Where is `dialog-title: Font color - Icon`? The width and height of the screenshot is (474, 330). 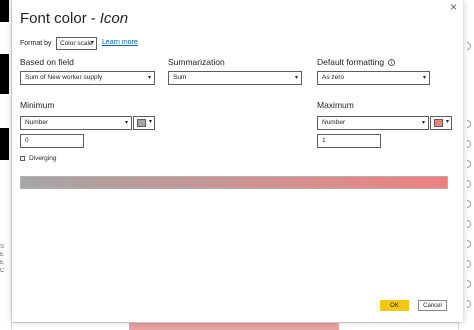 dialog-title: Font color - Icon is located at coordinates (74, 18).